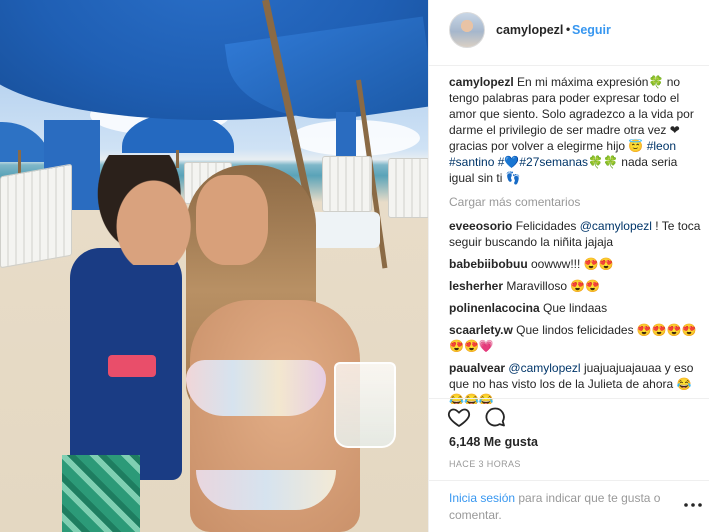  Describe the element at coordinates (459, 417) in the screenshot. I see `heart-icon` at that location.